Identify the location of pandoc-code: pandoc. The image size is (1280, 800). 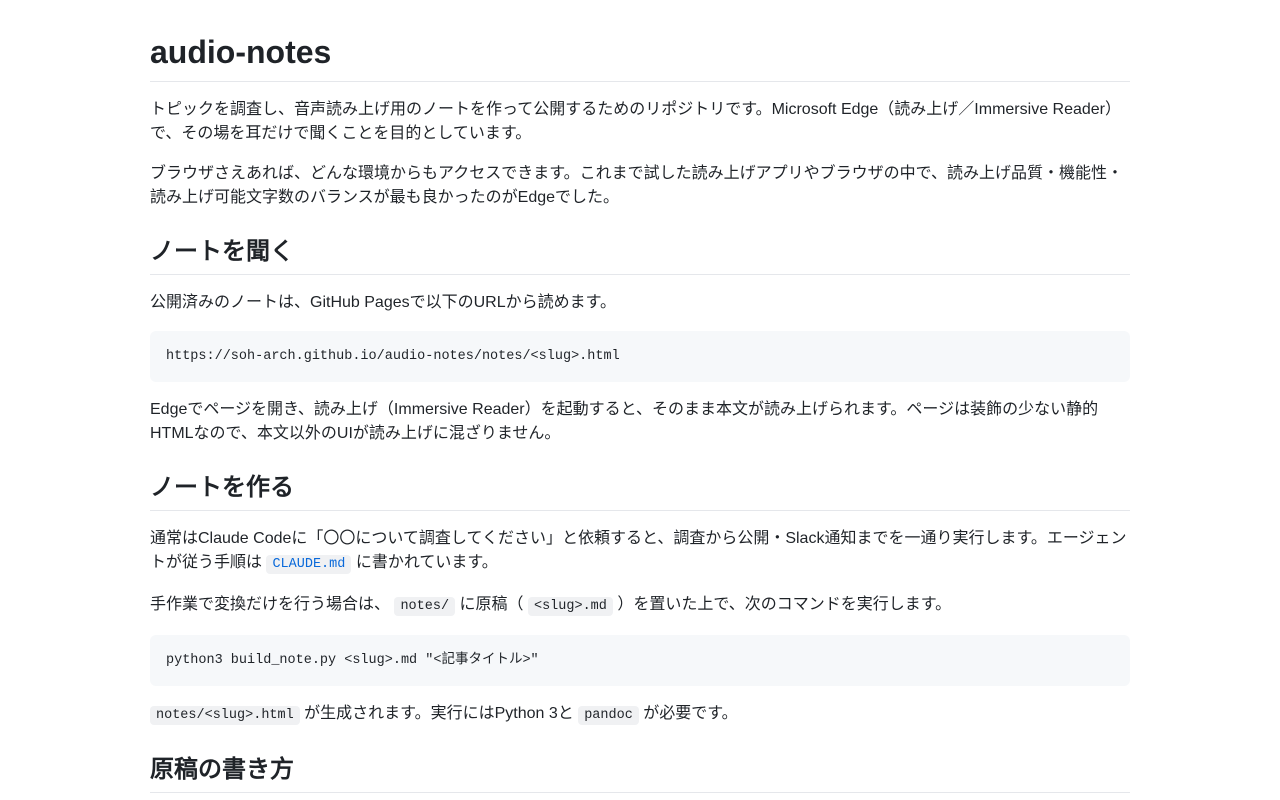
(608, 715).